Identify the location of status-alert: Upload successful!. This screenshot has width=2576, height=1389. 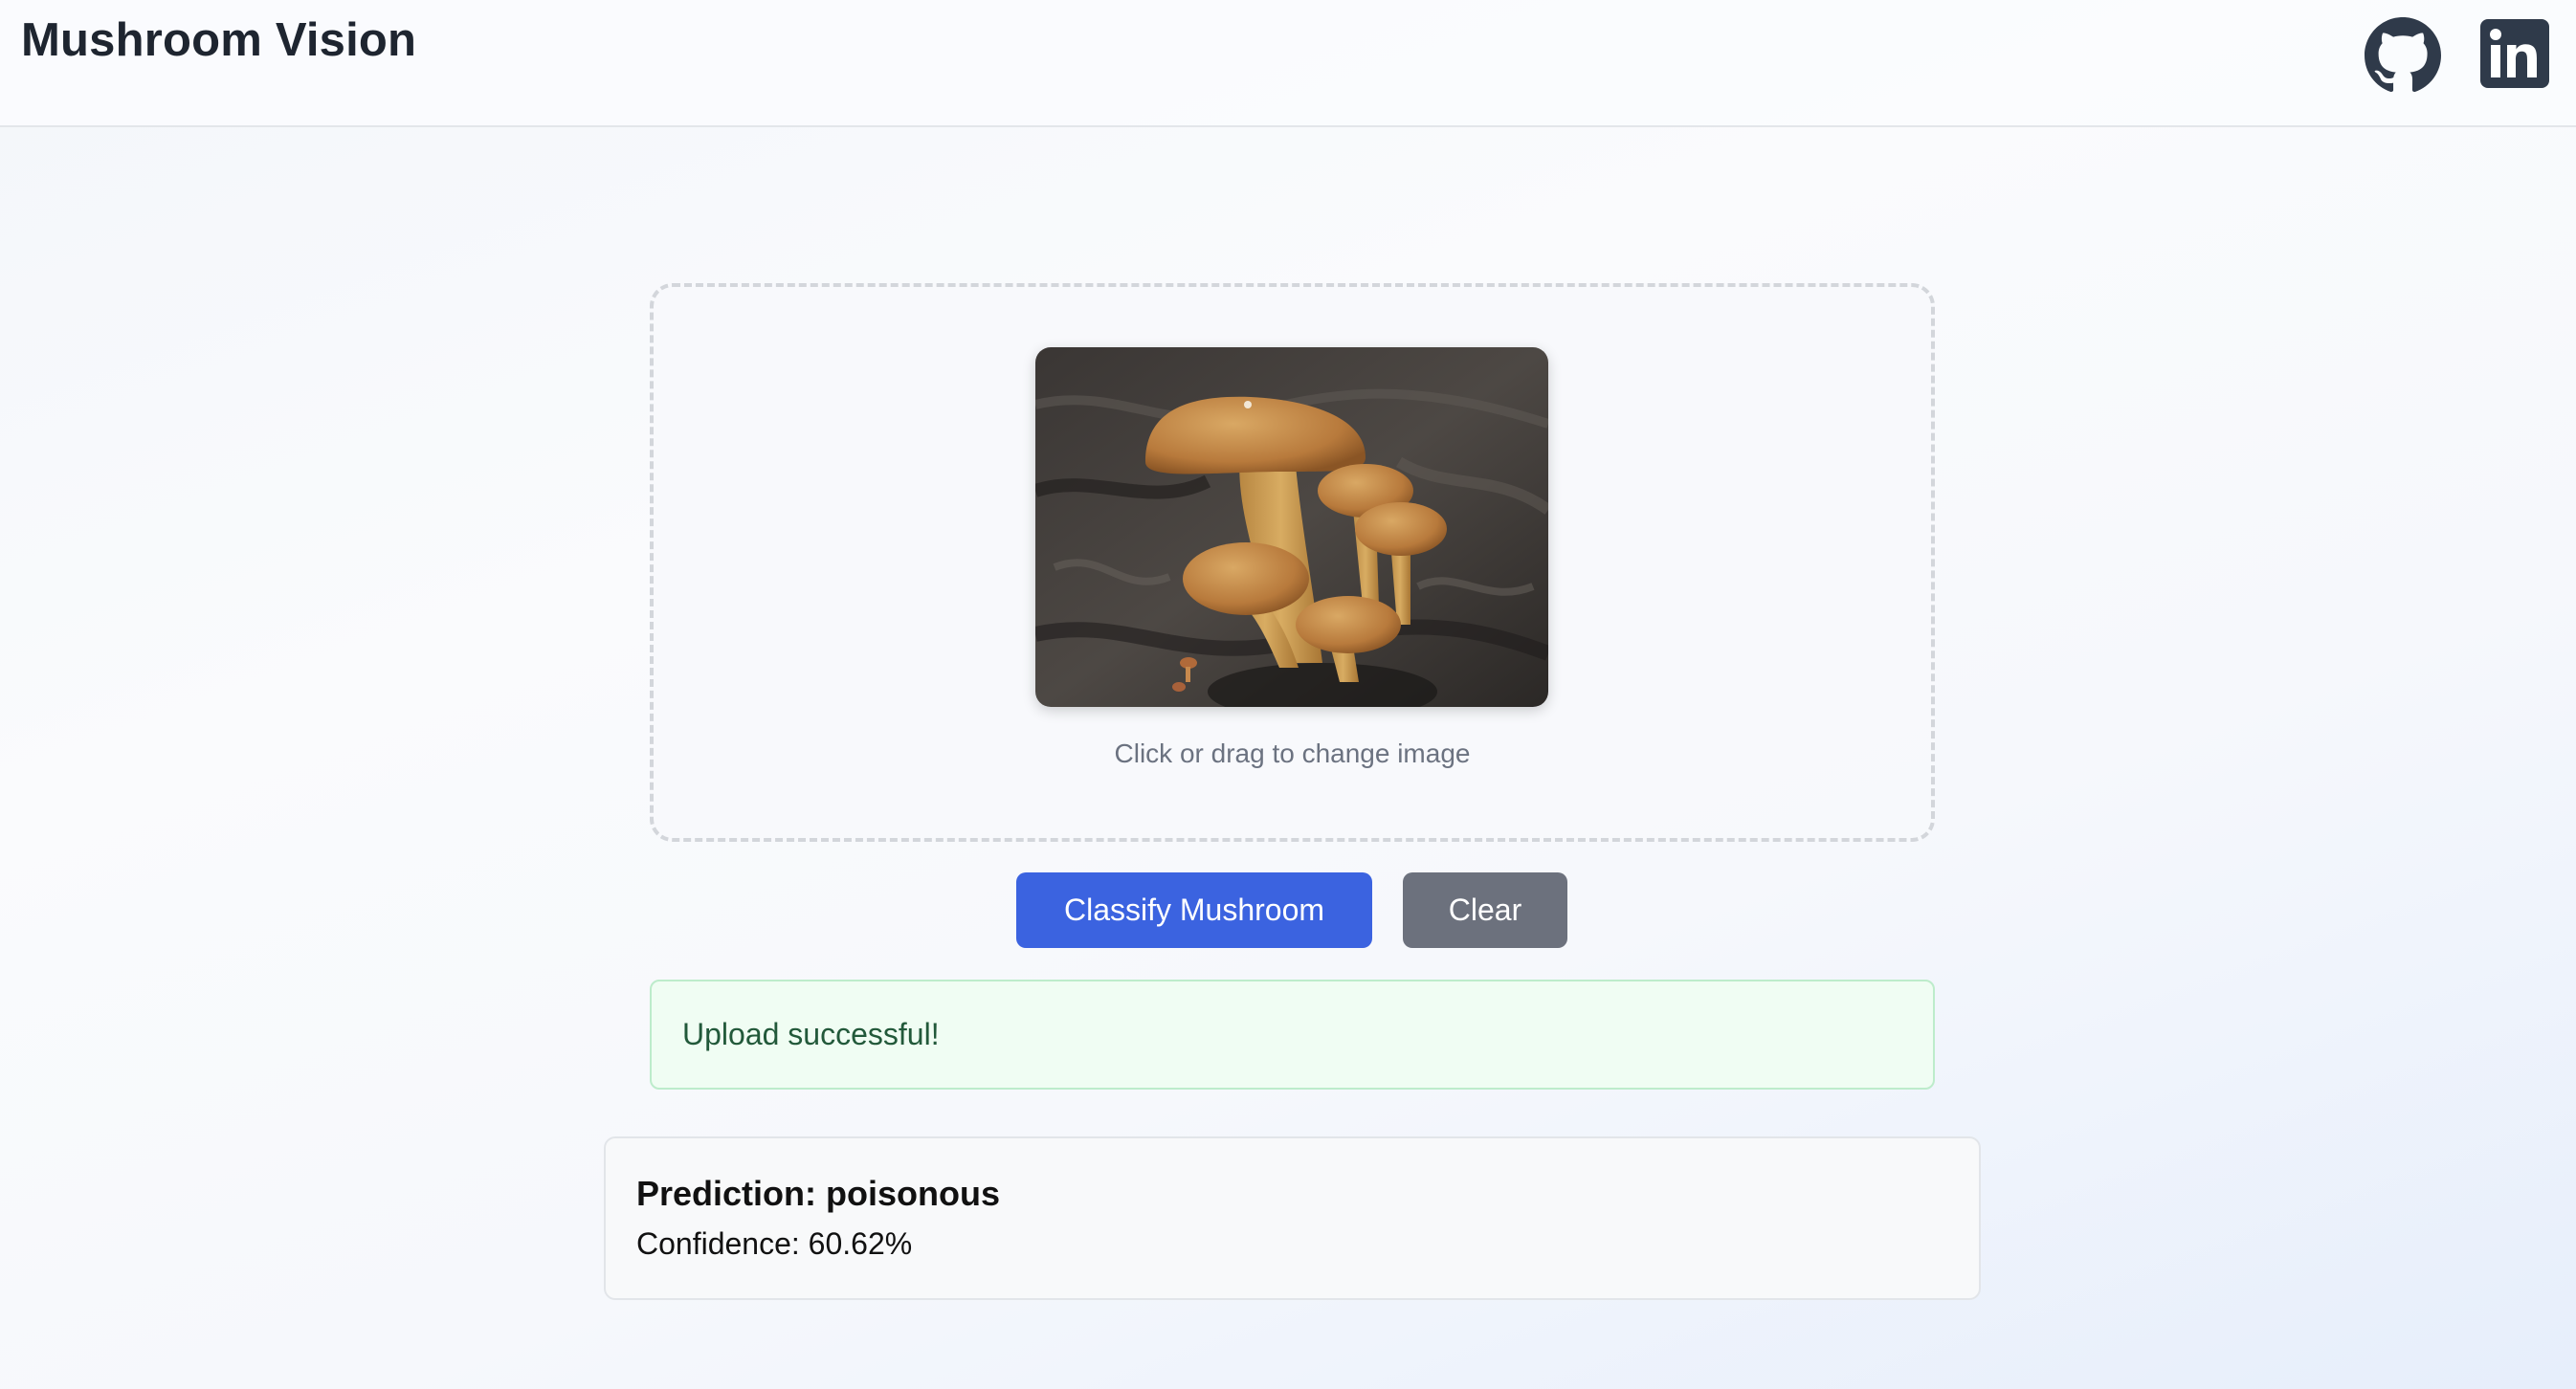
(1292, 1035).